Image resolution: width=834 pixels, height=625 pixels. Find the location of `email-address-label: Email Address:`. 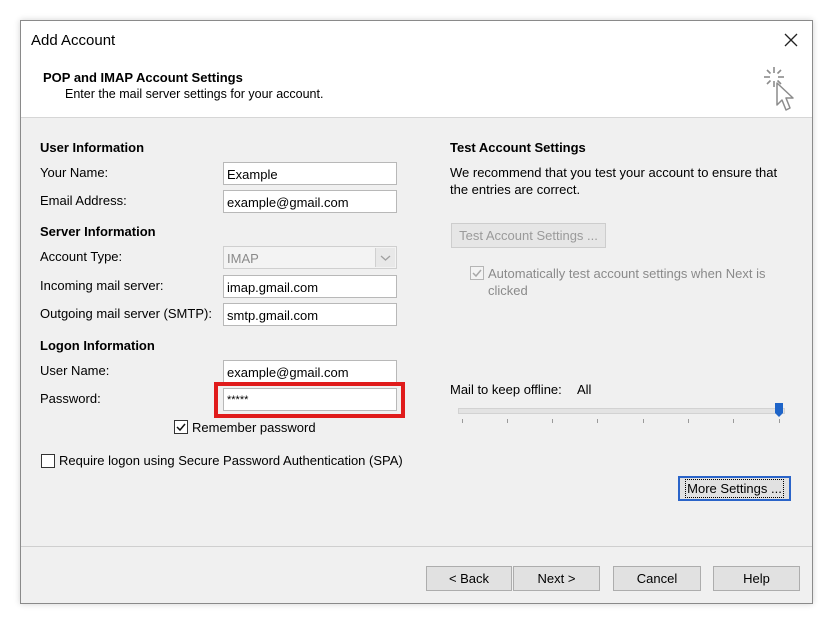

email-address-label: Email Address: is located at coordinates (83, 200).